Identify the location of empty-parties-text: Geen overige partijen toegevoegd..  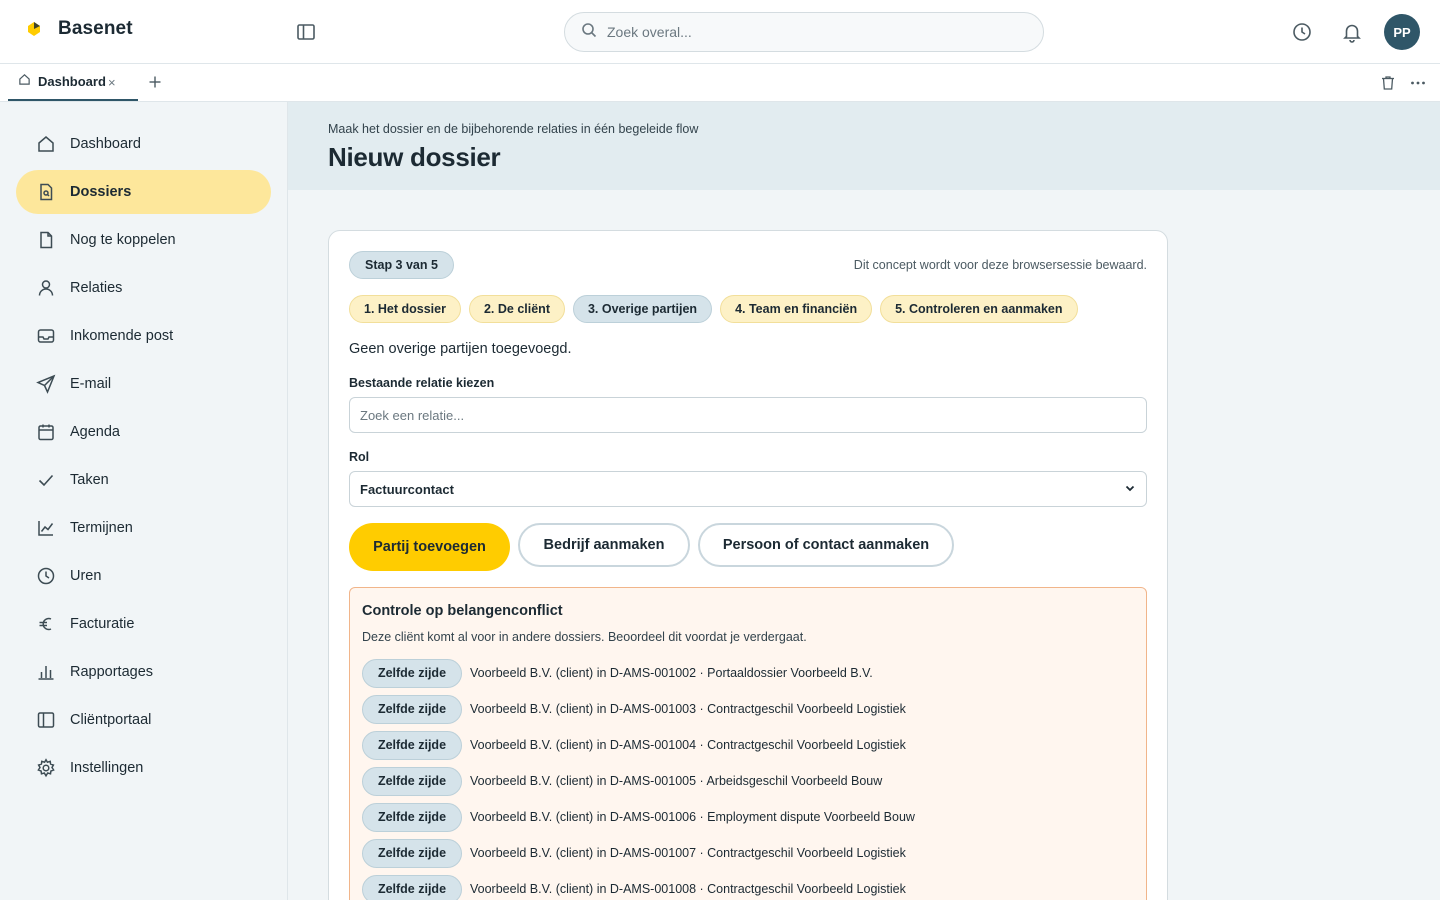
(460, 349).